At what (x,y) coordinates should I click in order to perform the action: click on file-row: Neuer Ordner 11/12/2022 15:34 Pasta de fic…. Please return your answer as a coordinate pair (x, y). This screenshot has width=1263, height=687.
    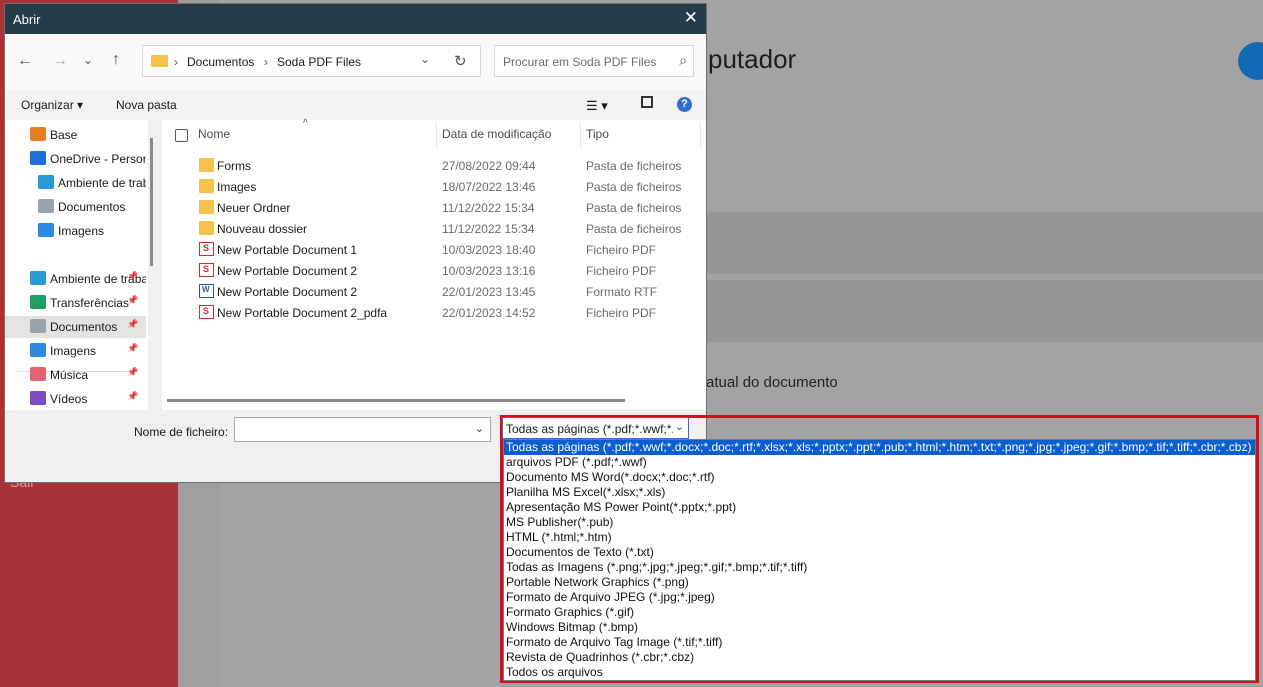
    Looking at the image, I should click on (434, 207).